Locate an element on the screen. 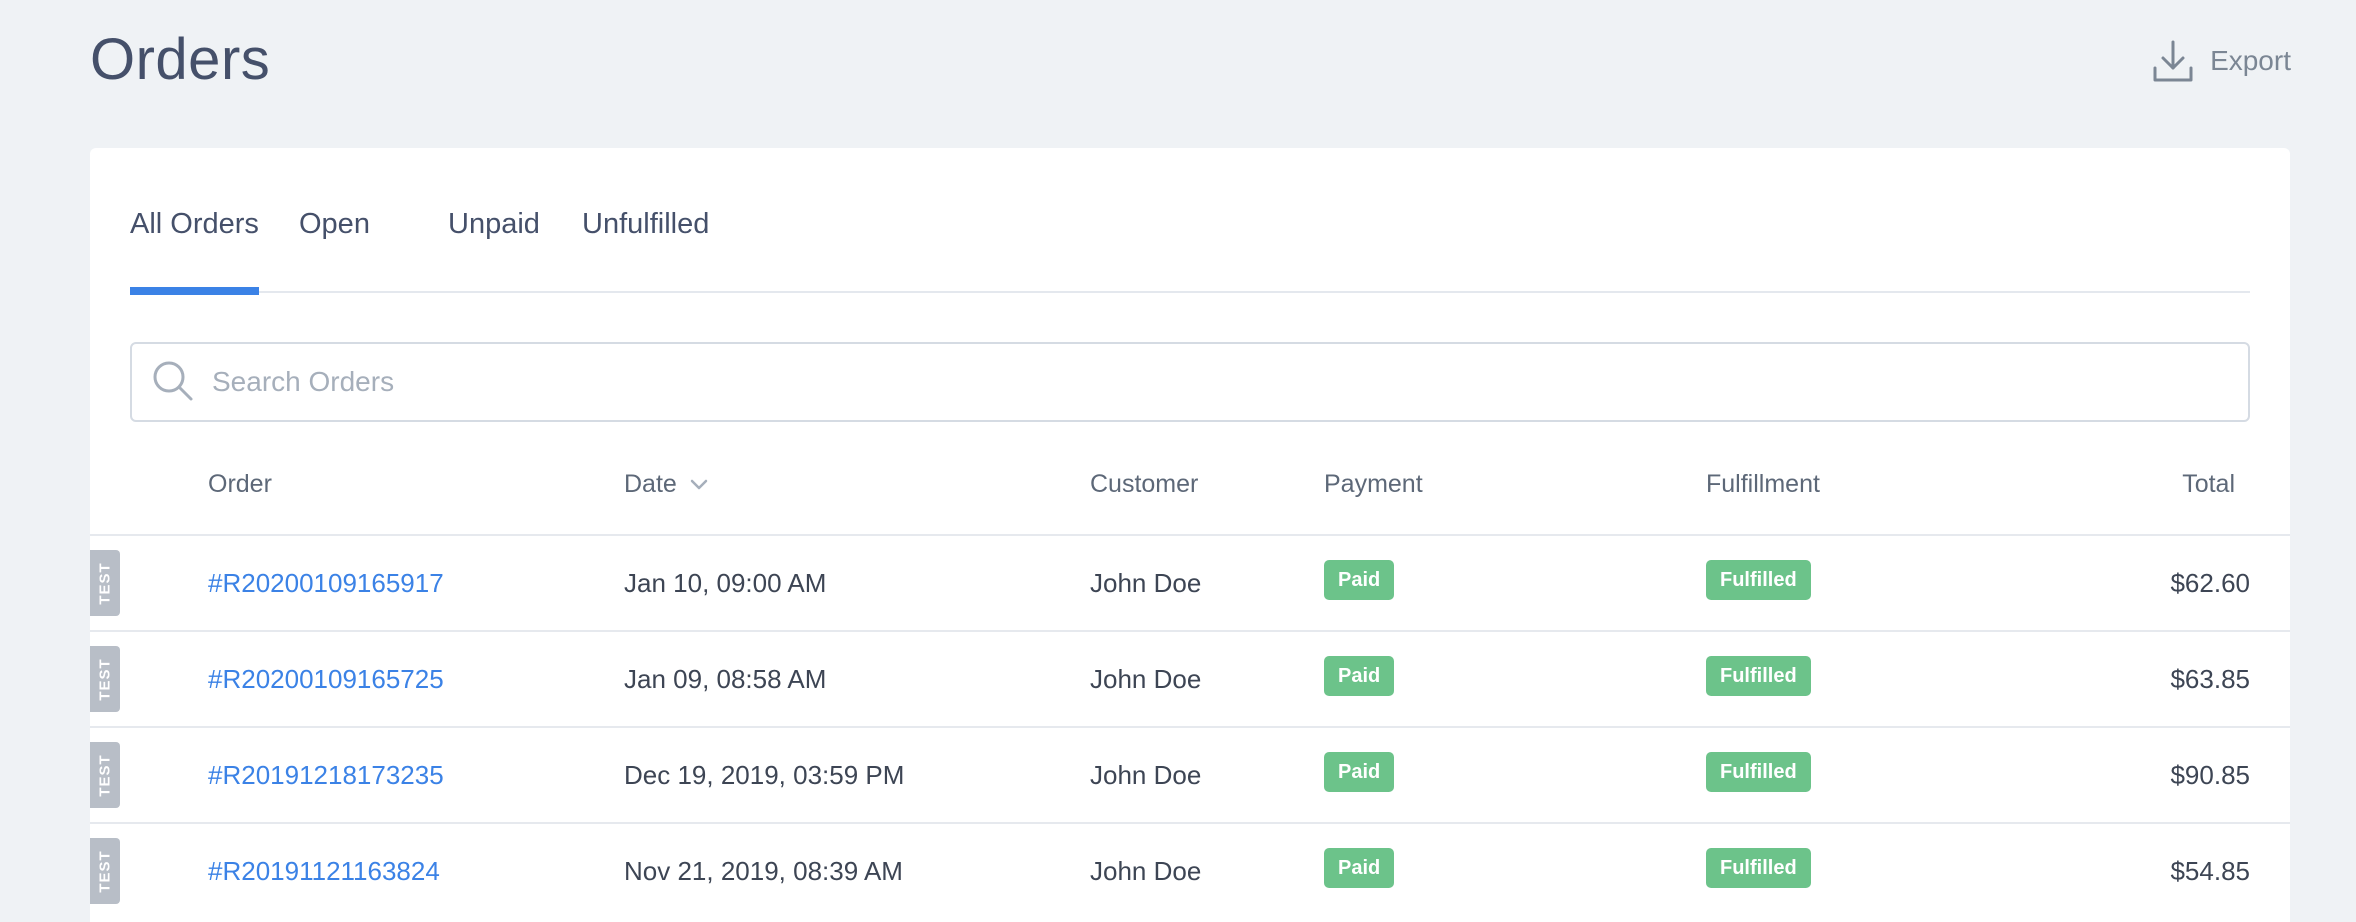 The image size is (2356, 922). tab-unpaid: Unpaid is located at coordinates (494, 250).